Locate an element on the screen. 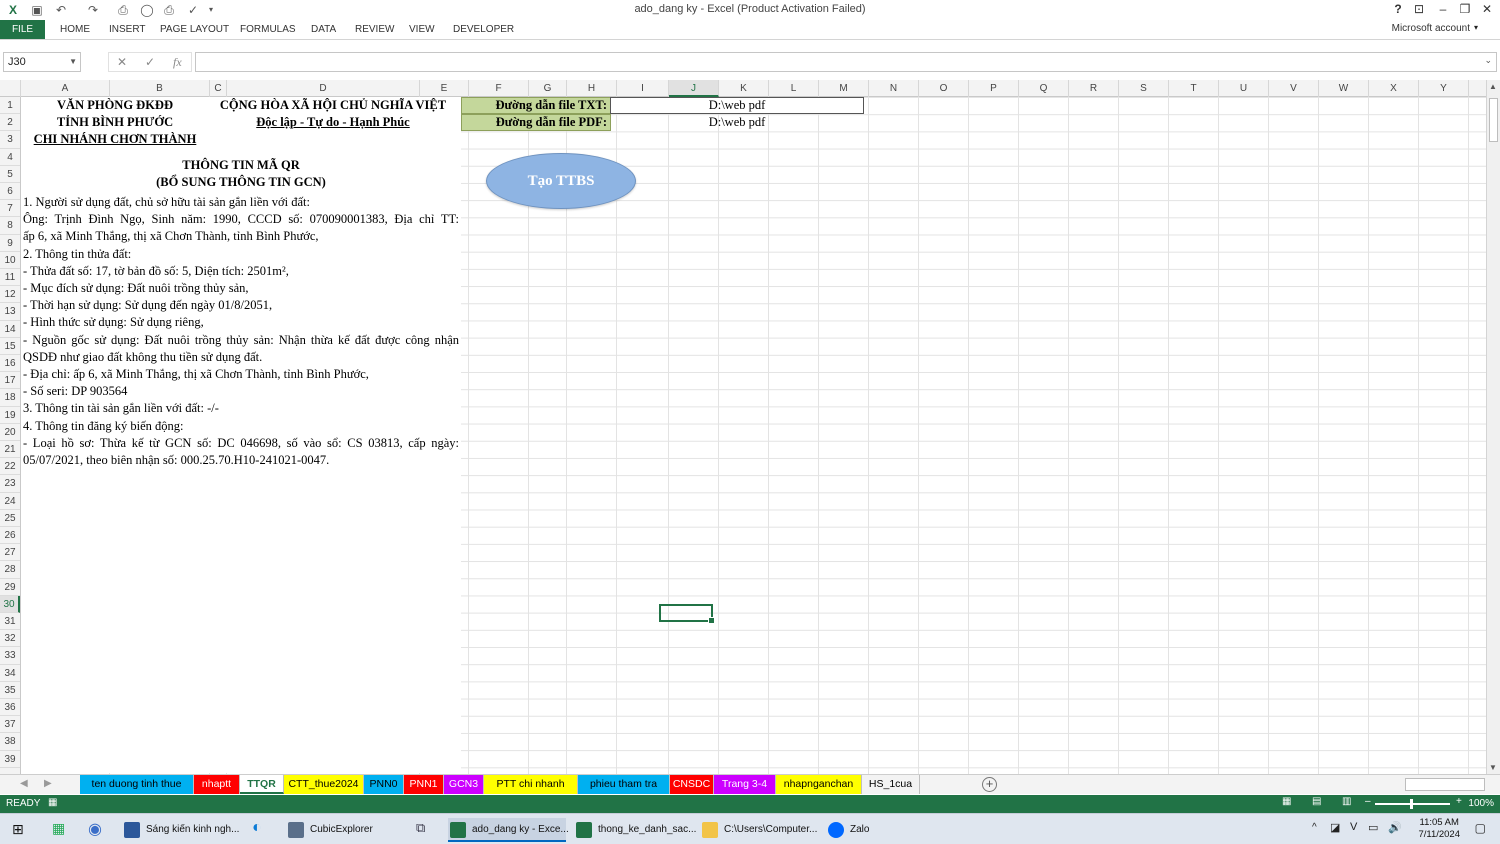  tab-view: VIEW is located at coordinates (422, 29).